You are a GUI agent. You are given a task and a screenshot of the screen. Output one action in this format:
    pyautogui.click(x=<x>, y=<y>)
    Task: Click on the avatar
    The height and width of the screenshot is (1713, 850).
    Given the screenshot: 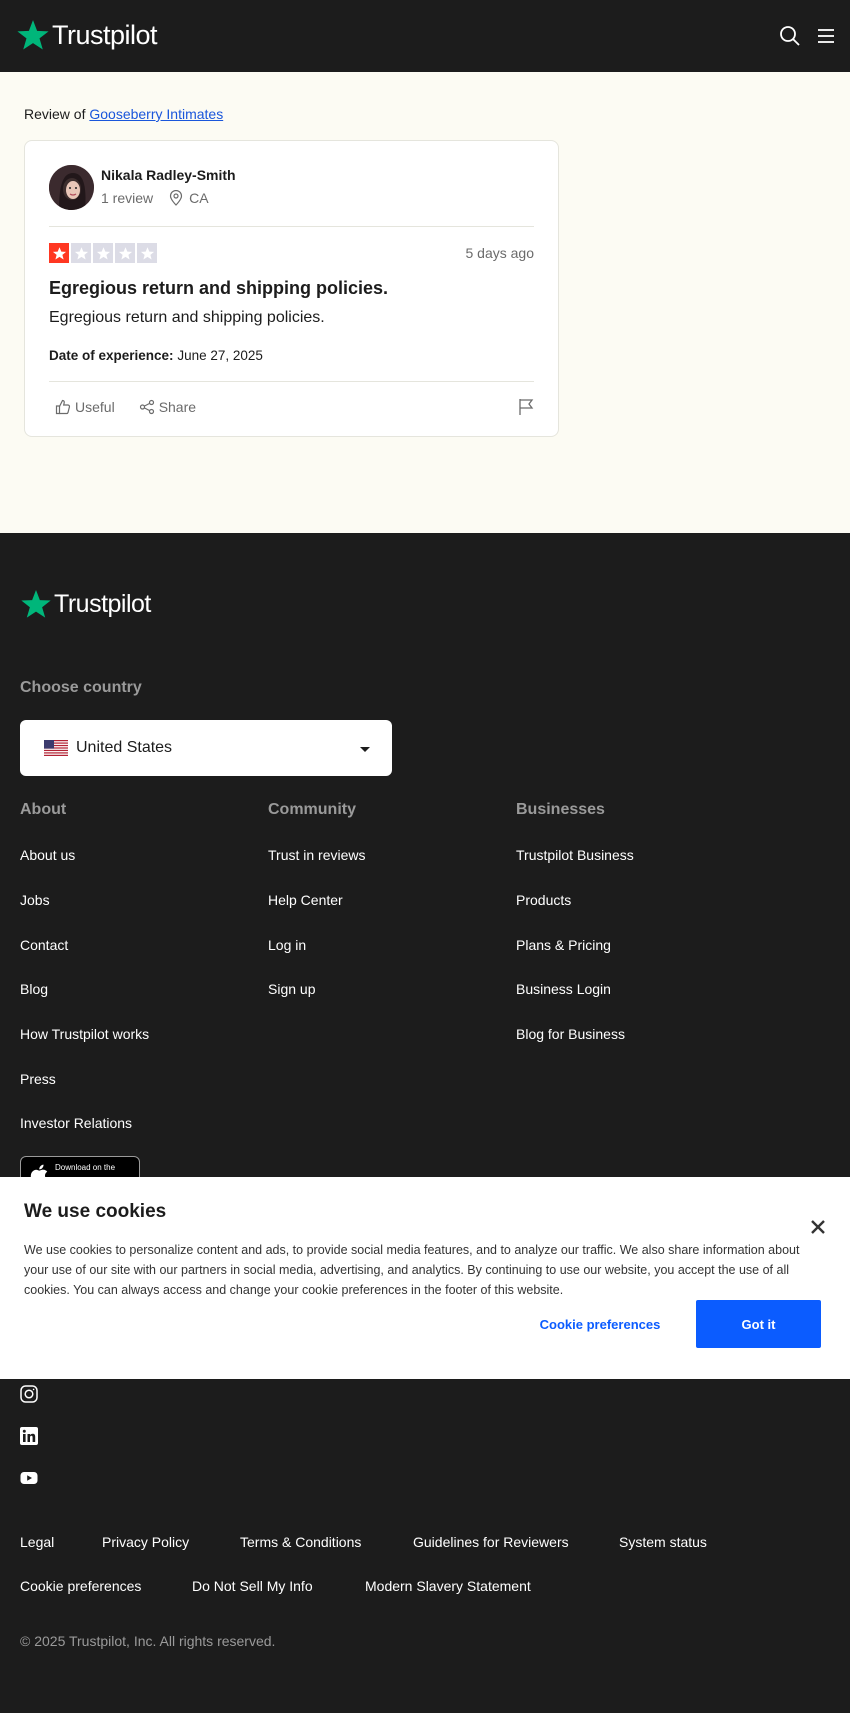 What is the action you would take?
    pyautogui.click(x=71, y=187)
    